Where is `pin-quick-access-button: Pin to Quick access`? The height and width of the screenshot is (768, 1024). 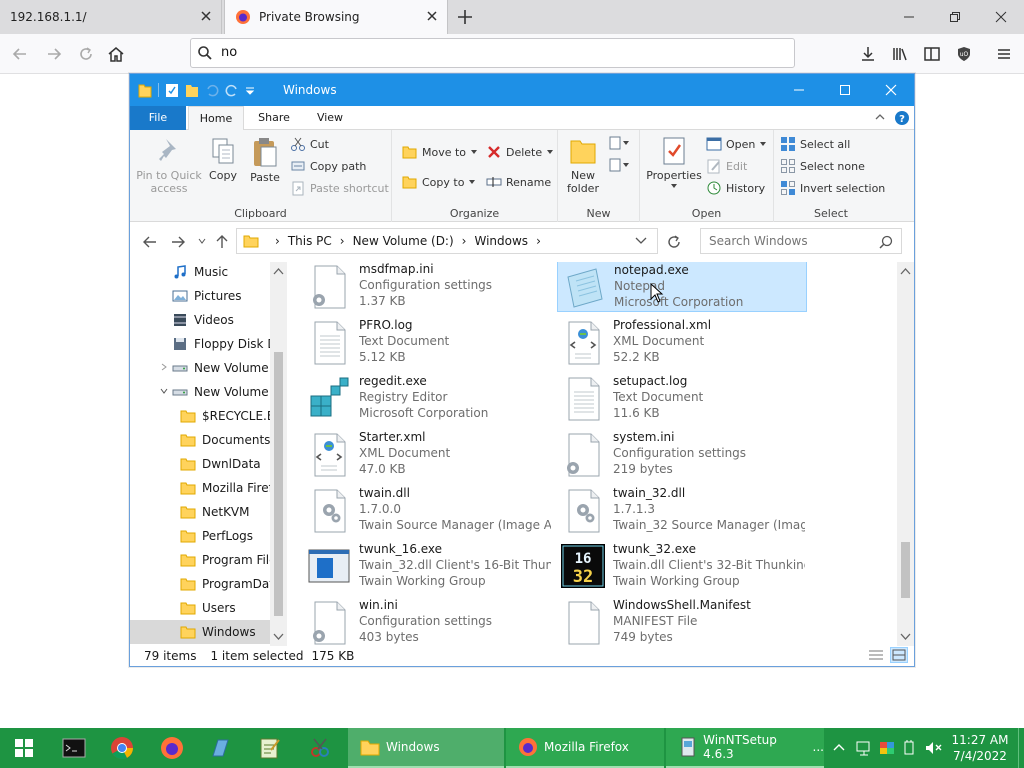
pin-quick-access-button: Pin to Quick access is located at coordinates (169, 165).